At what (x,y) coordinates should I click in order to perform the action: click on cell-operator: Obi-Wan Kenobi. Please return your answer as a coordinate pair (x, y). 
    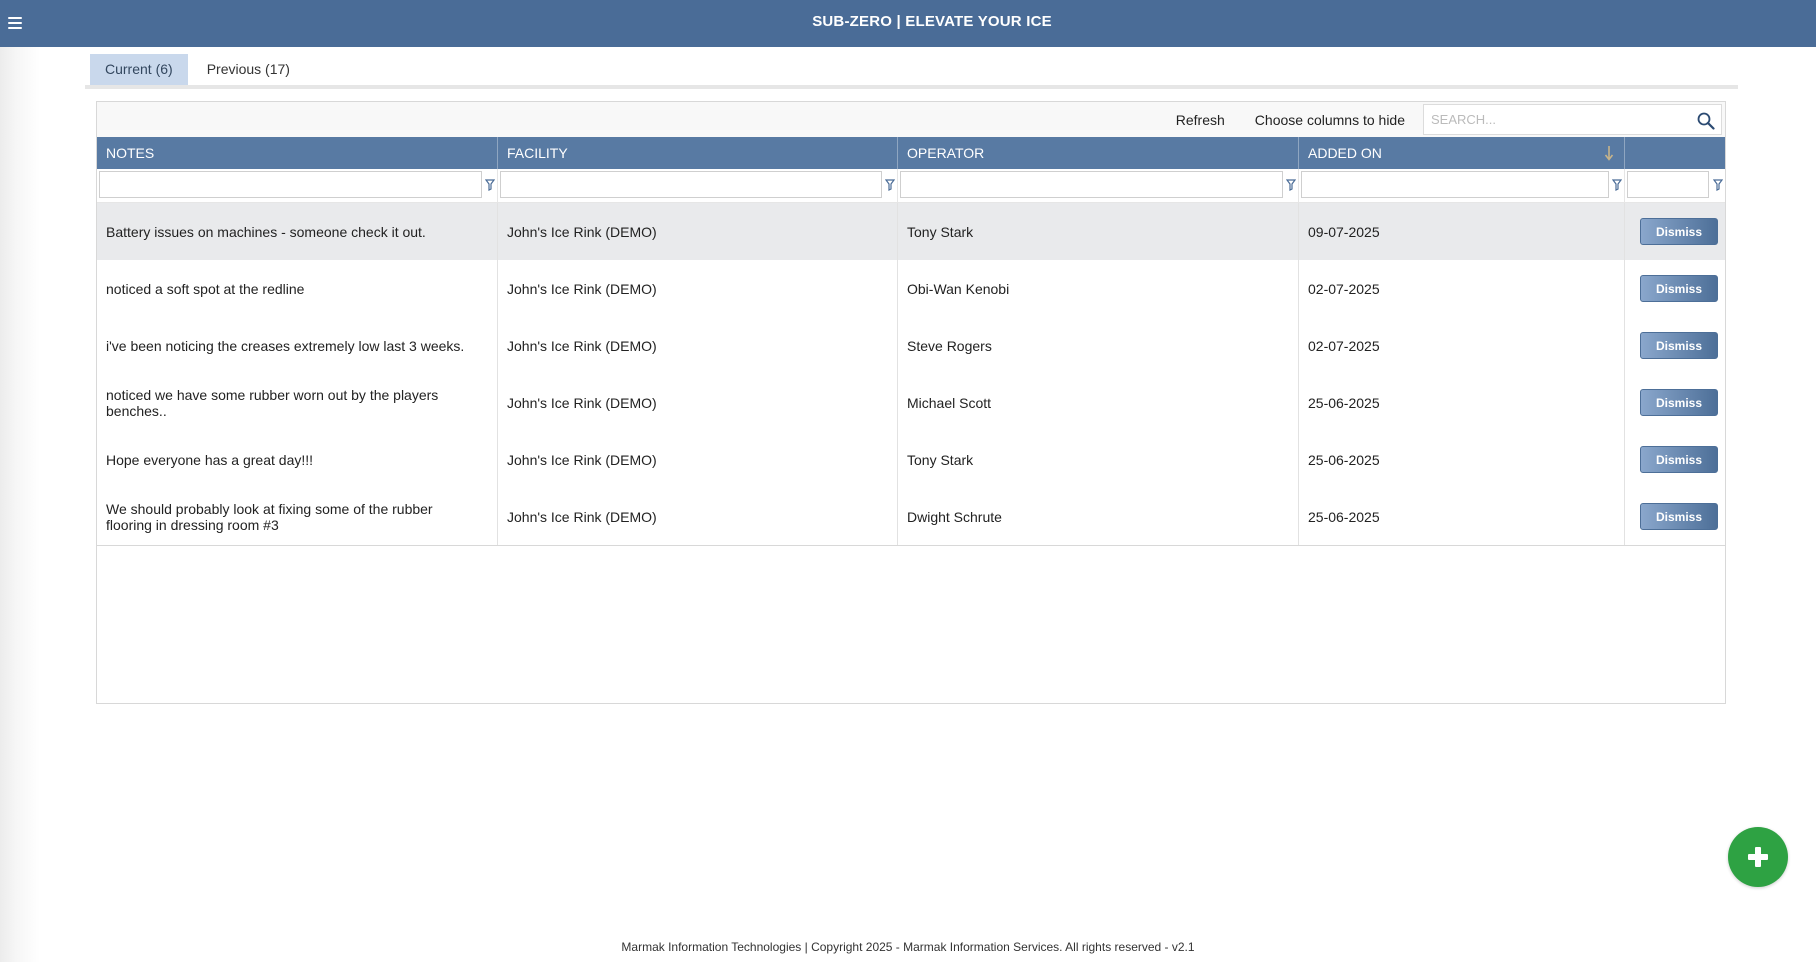
    Looking at the image, I should click on (1098, 288).